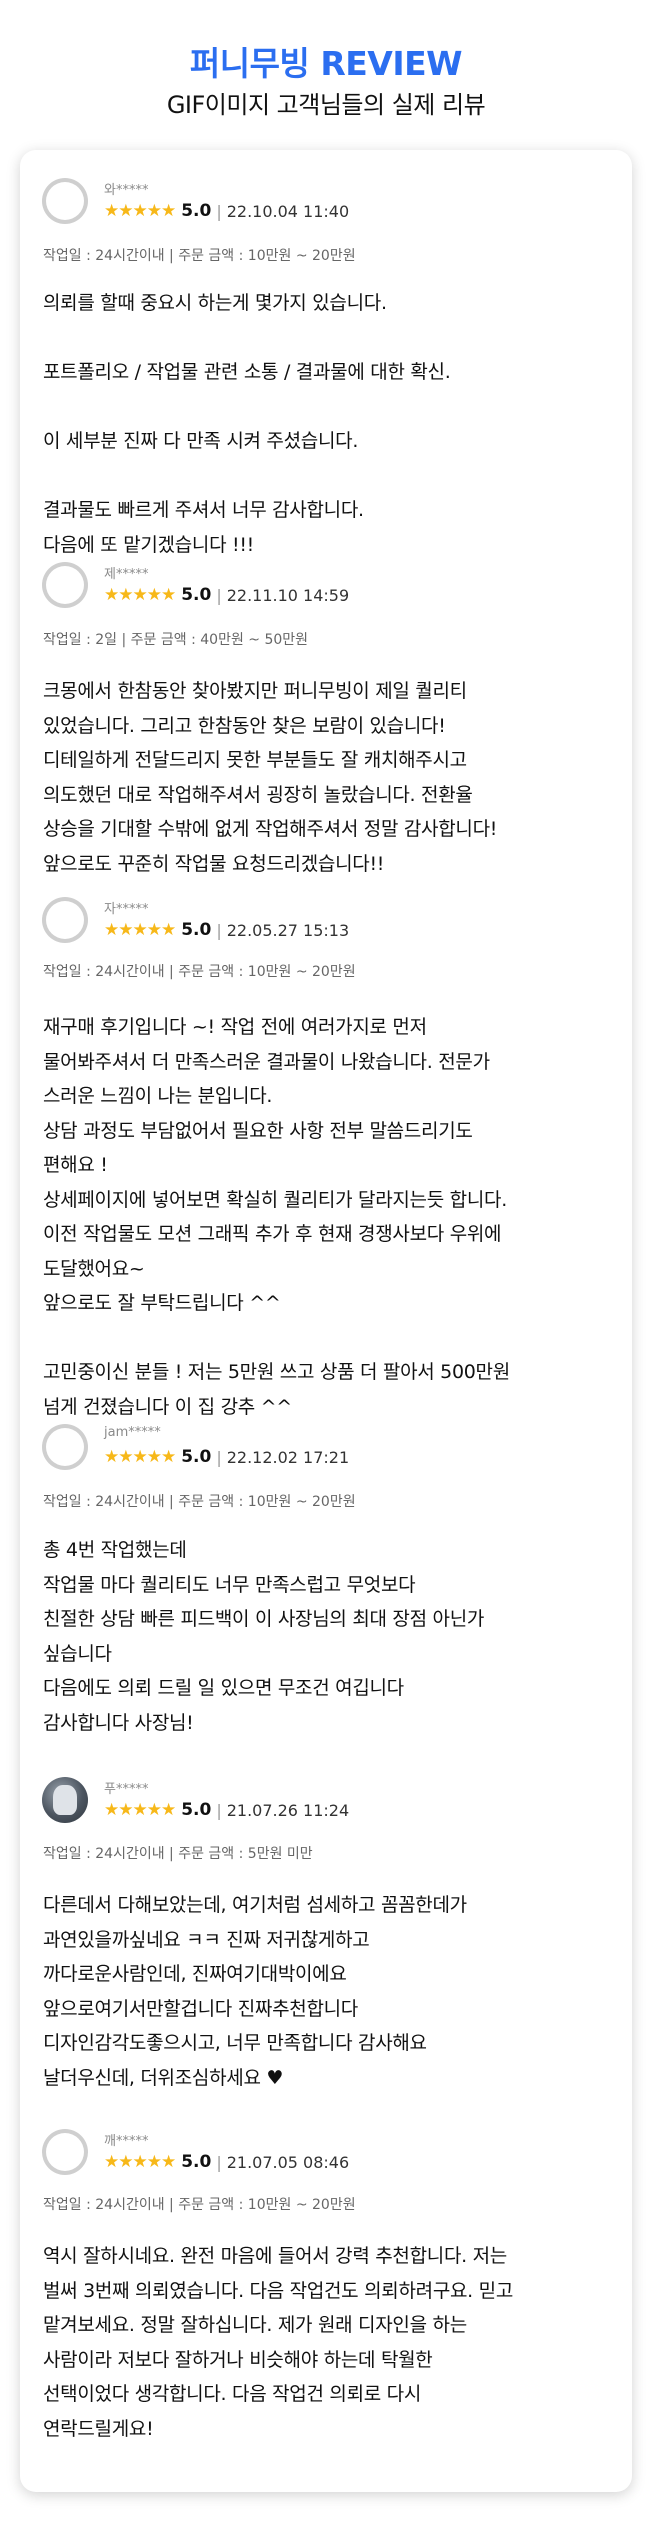  Describe the element at coordinates (270, 829) in the screenshot. I see `review-text-line: 상승을 기대할 수밖에 없게 작업해주셔서 정말 감사합니다!` at that location.